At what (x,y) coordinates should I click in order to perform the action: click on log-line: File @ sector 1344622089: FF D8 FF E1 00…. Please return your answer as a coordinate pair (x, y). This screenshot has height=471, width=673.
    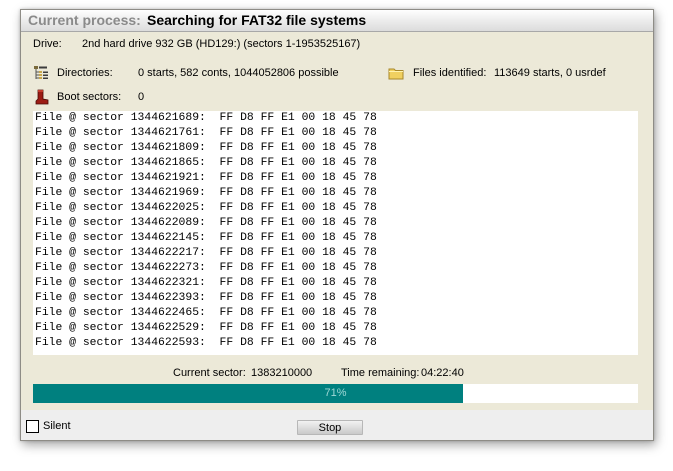
    Looking at the image, I should click on (206, 223).